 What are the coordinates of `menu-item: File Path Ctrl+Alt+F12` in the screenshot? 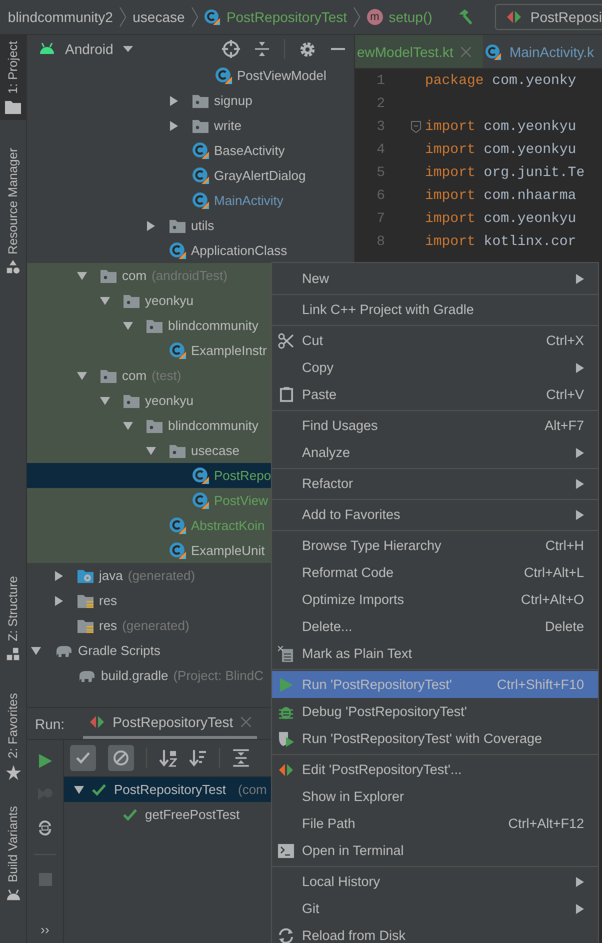 It's located at (435, 823).